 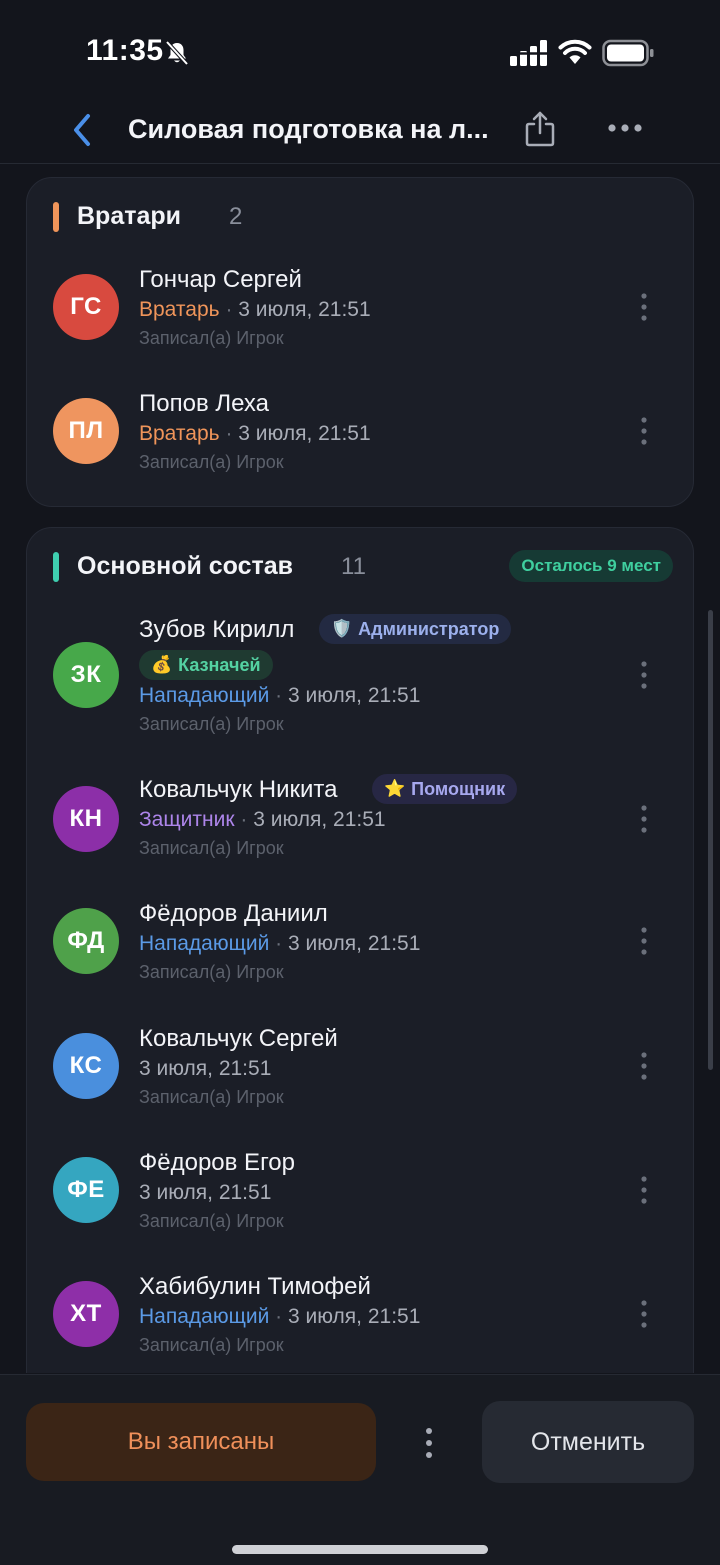 What do you see at coordinates (238, 1038) in the screenshot?
I see `player-name: Ковальчук Сергей` at bounding box center [238, 1038].